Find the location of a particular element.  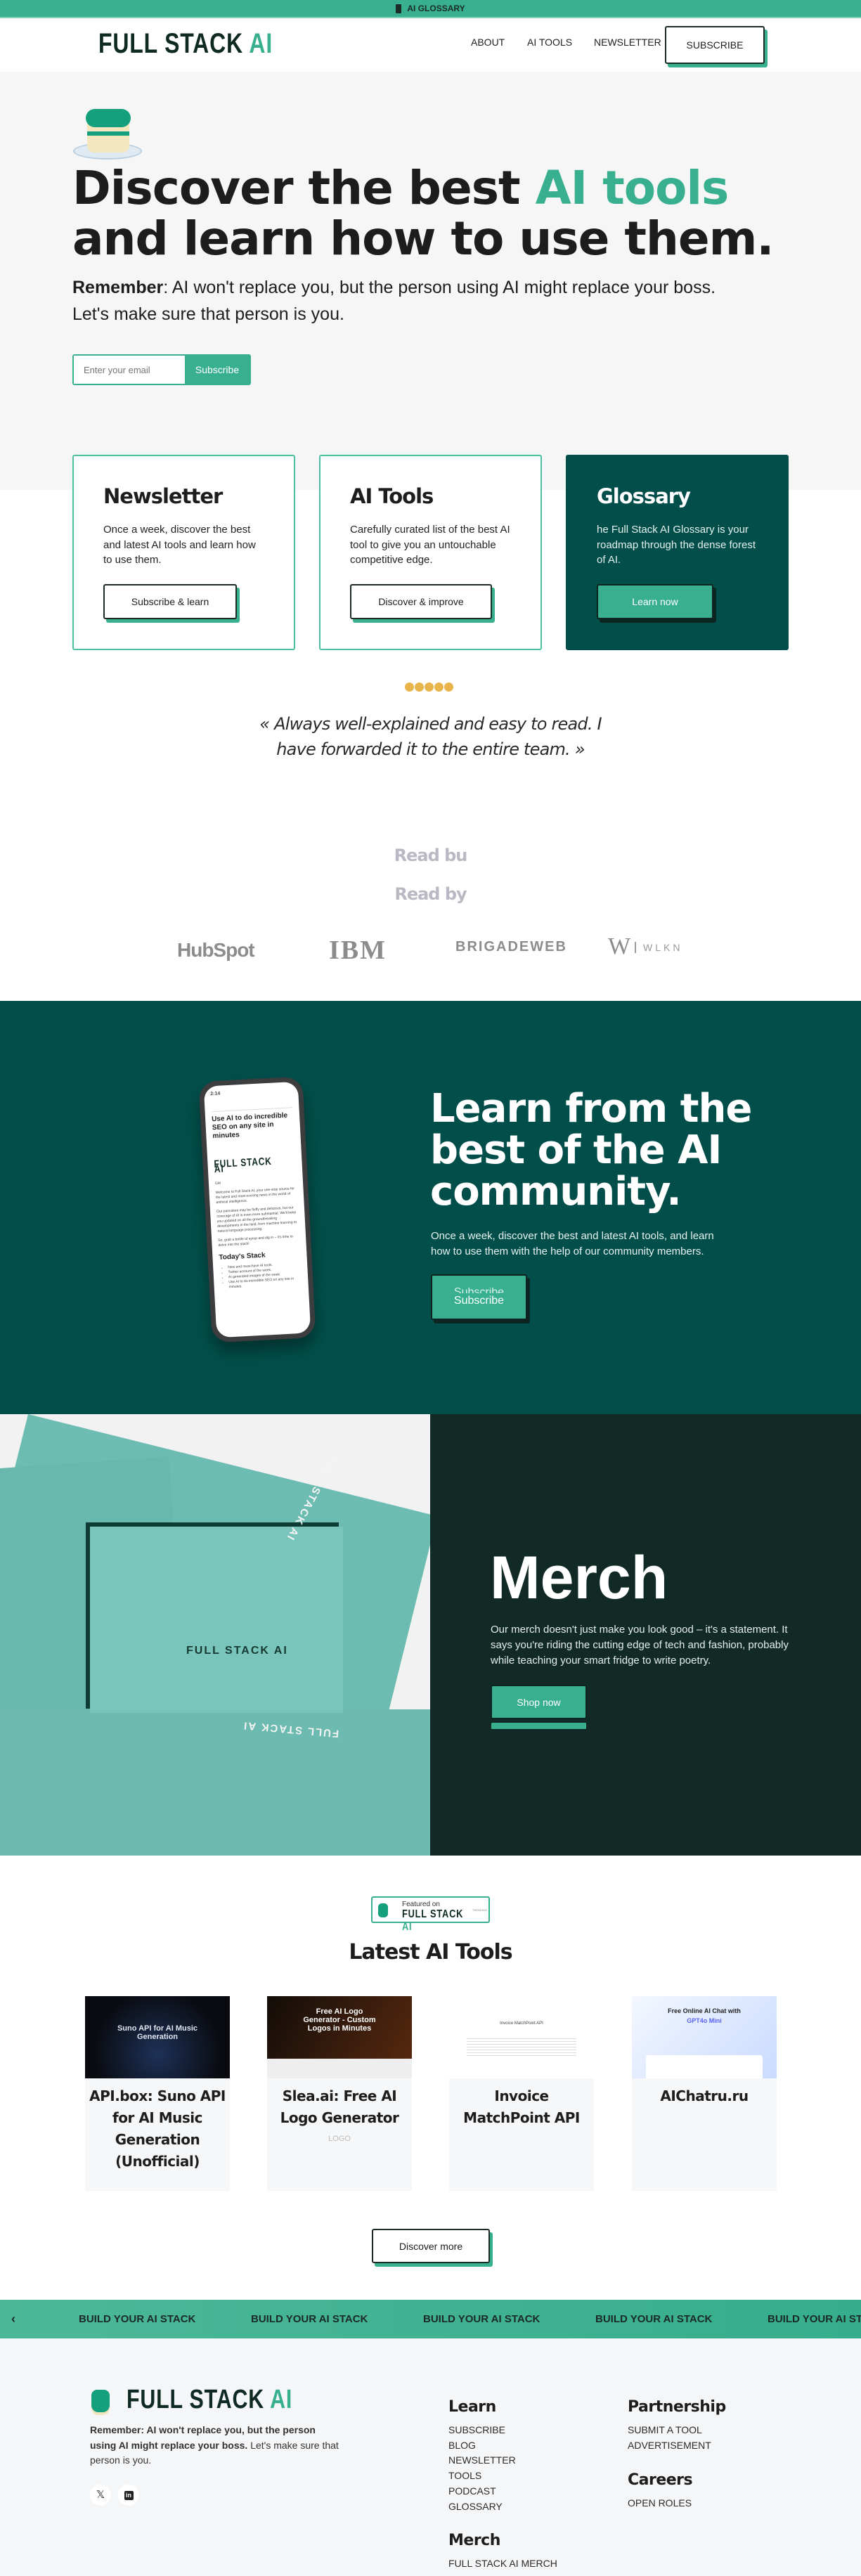

linkedin-icon: in is located at coordinates (128, 2495).